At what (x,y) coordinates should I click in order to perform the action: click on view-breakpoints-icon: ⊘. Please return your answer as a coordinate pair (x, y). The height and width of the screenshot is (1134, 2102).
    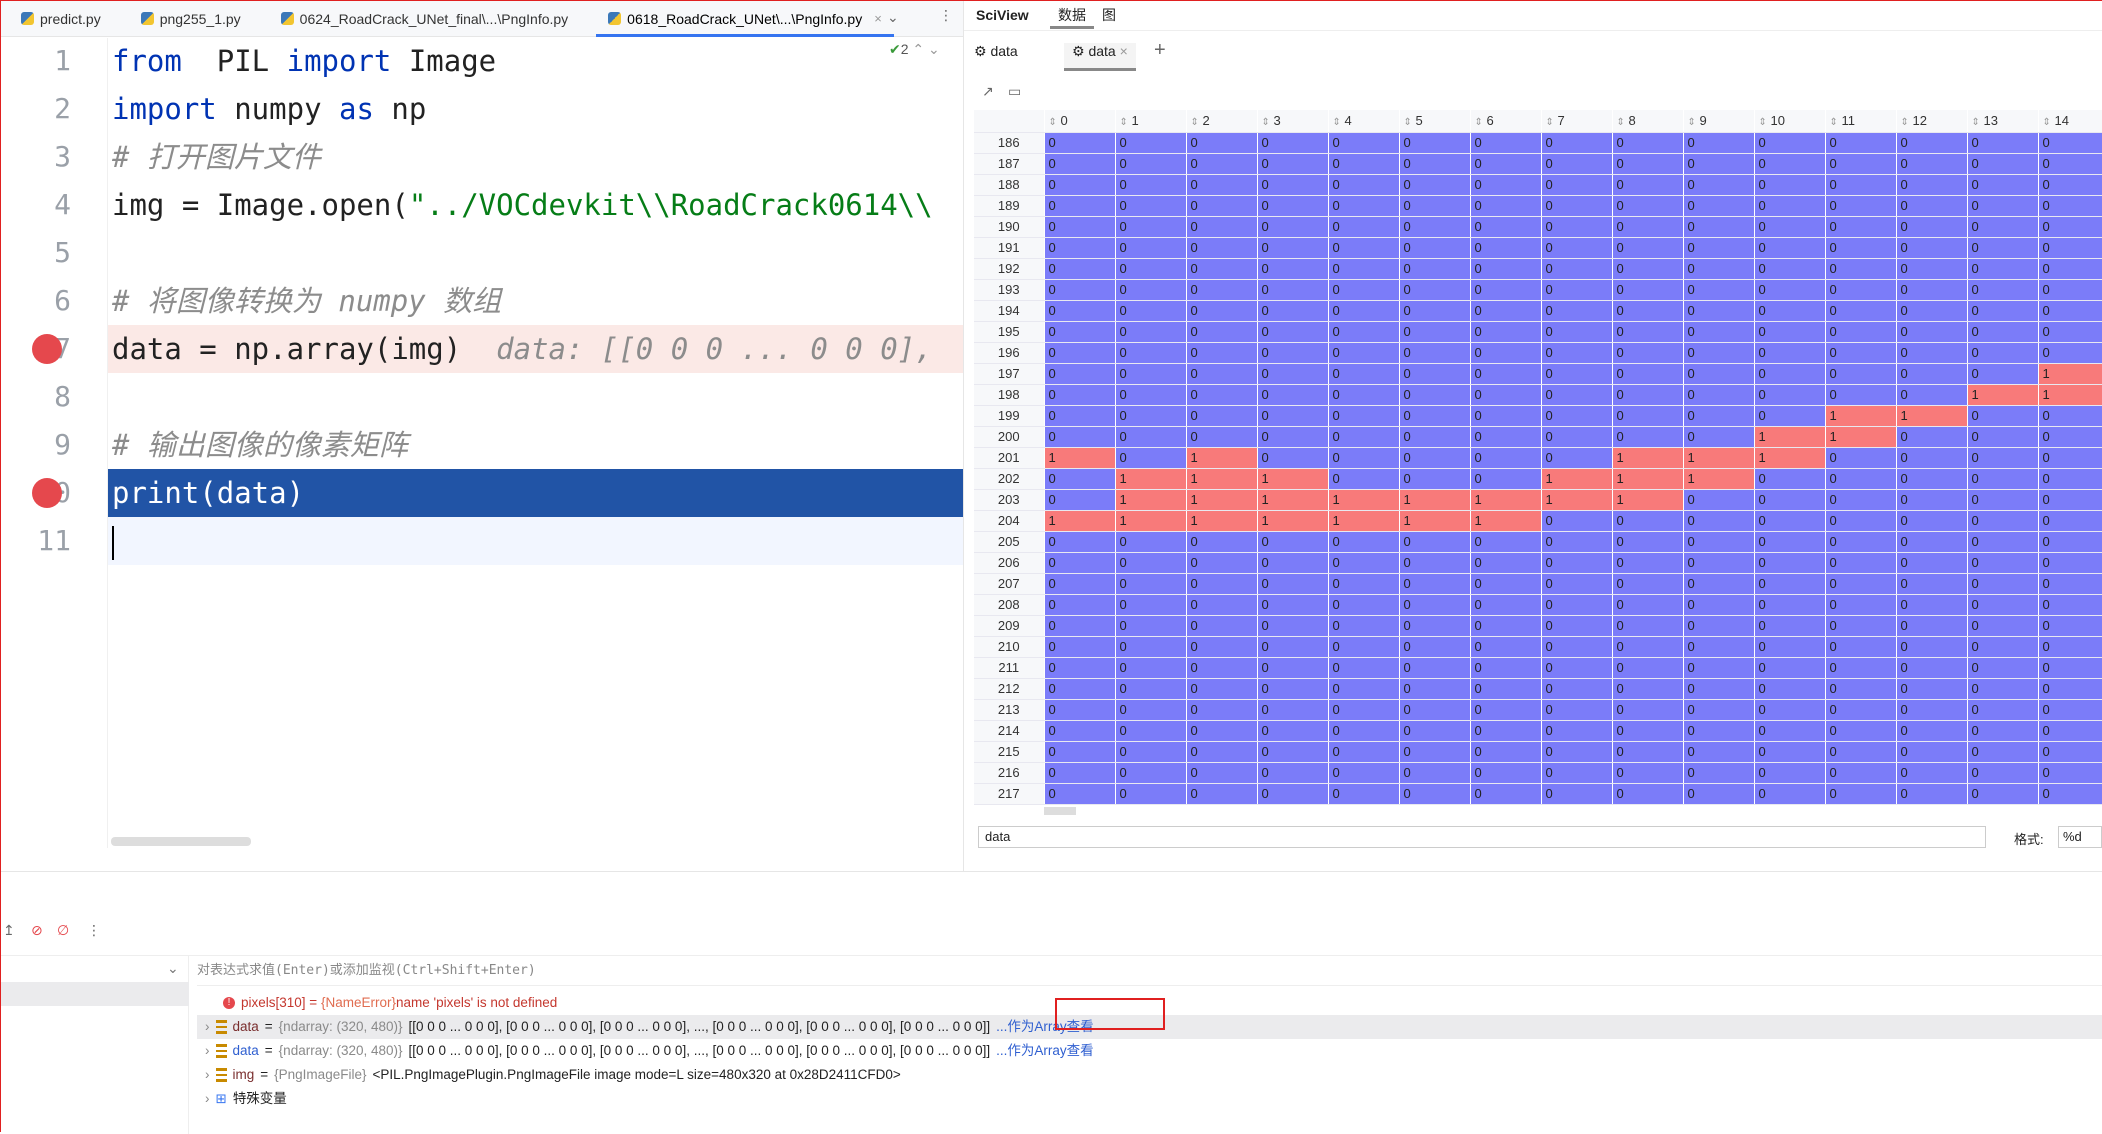
    Looking at the image, I should click on (37, 930).